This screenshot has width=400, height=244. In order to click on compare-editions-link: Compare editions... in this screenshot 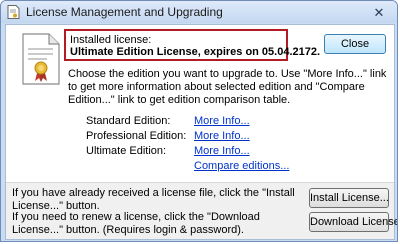, I will do `click(241, 166)`.